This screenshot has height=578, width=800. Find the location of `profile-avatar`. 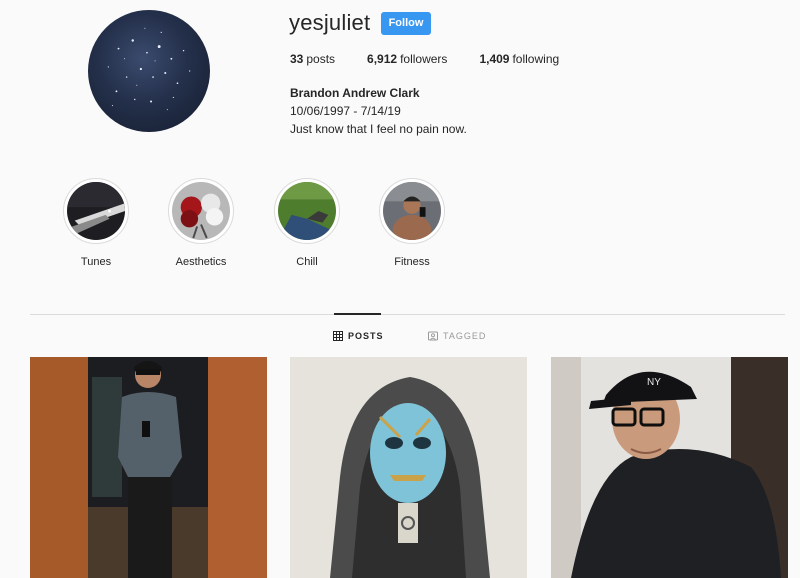

profile-avatar is located at coordinates (149, 71).